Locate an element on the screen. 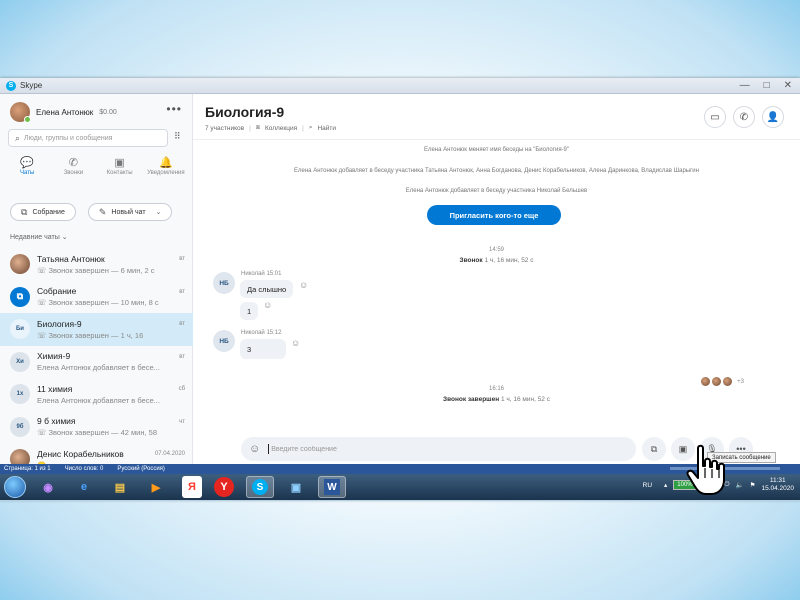 The image size is (800, 600). tab-label: Звонки is located at coordinates (73, 173).